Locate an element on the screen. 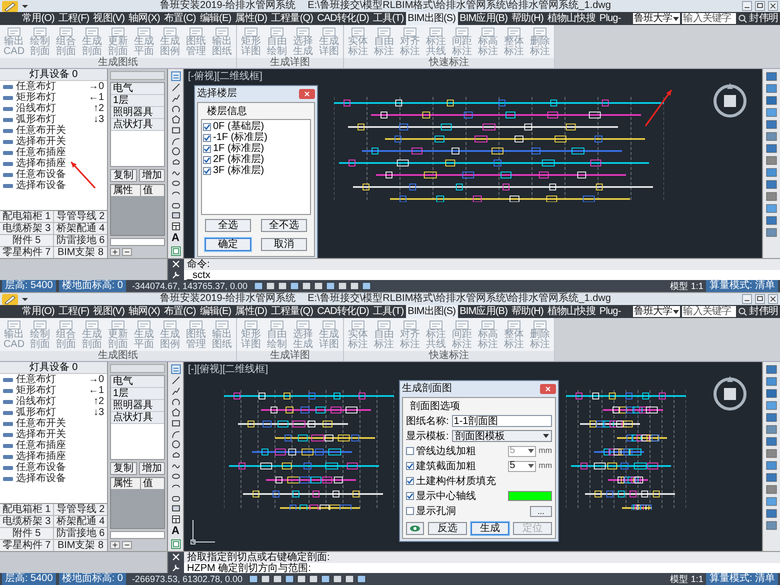  tree-item: 1层 is located at coordinates (137, 101).